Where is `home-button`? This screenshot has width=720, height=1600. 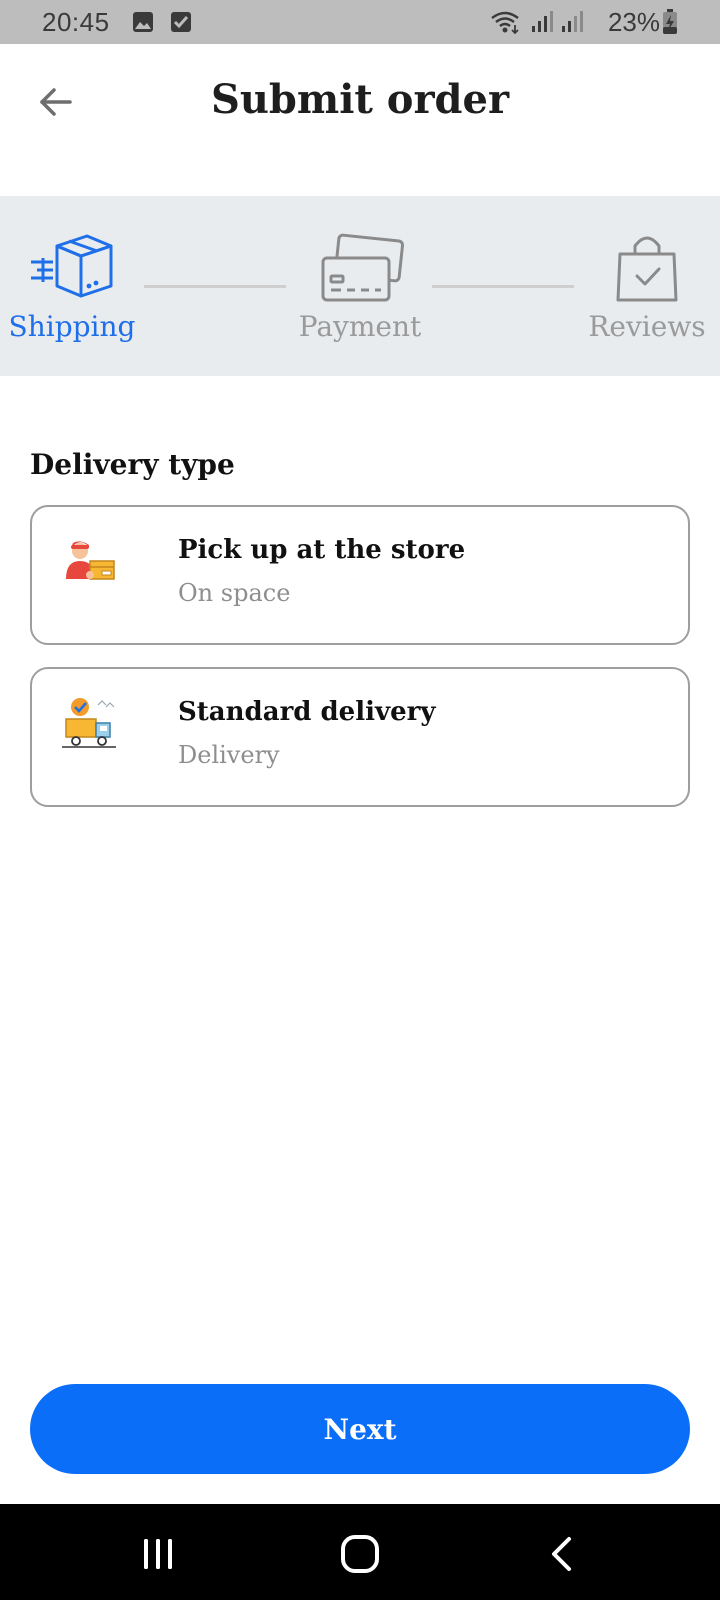
home-button is located at coordinates (360, 1554).